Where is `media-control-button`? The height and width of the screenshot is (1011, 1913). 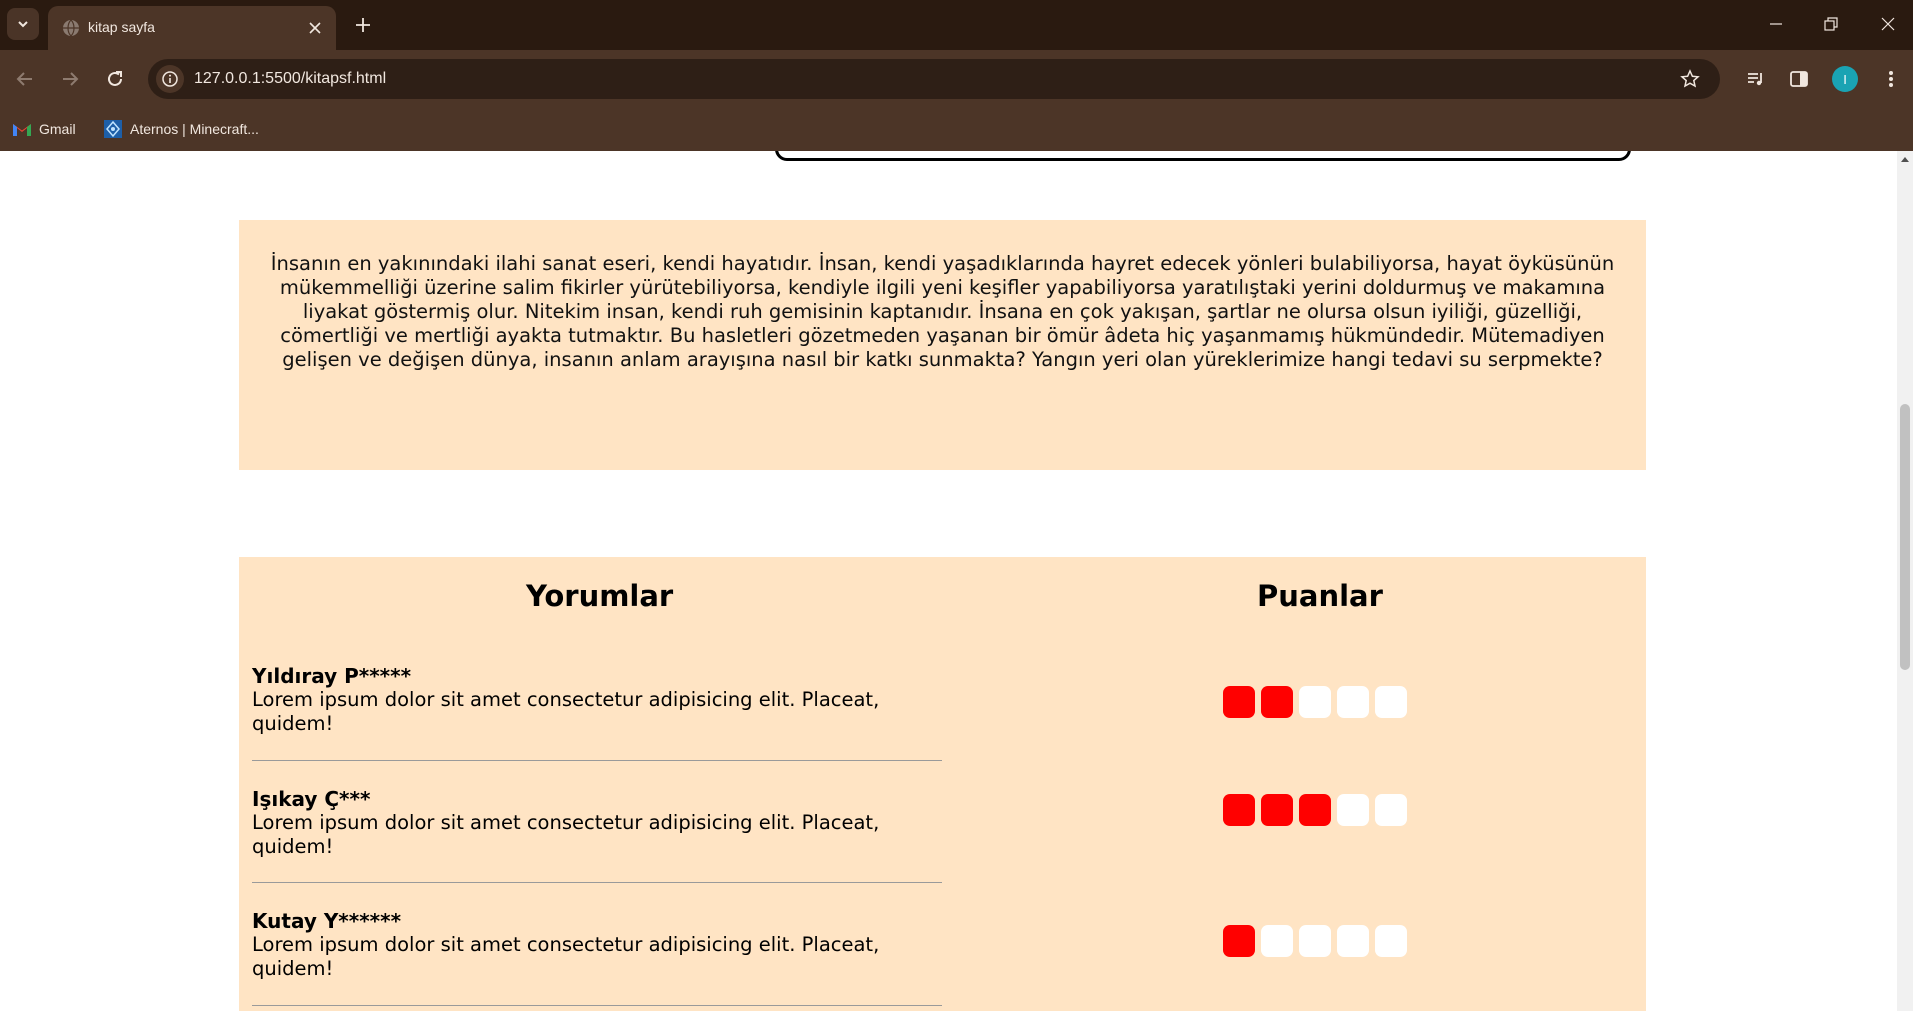 media-control-button is located at coordinates (1756, 79).